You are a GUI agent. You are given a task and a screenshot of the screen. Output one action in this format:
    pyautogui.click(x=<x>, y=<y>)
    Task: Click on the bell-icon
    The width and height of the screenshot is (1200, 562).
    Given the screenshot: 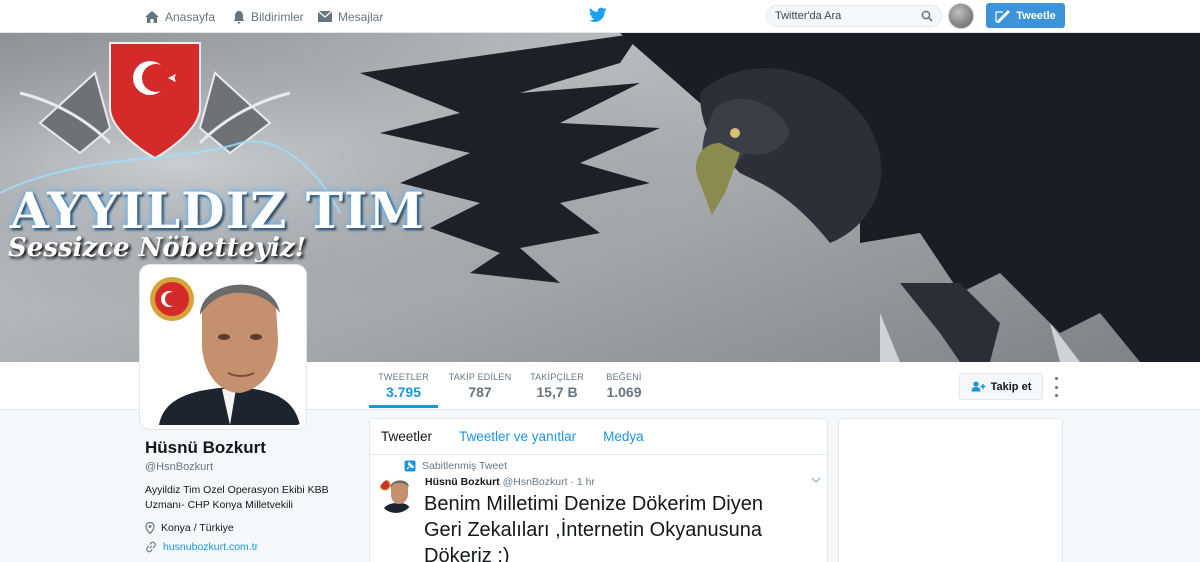 What is the action you would take?
    pyautogui.click(x=239, y=17)
    